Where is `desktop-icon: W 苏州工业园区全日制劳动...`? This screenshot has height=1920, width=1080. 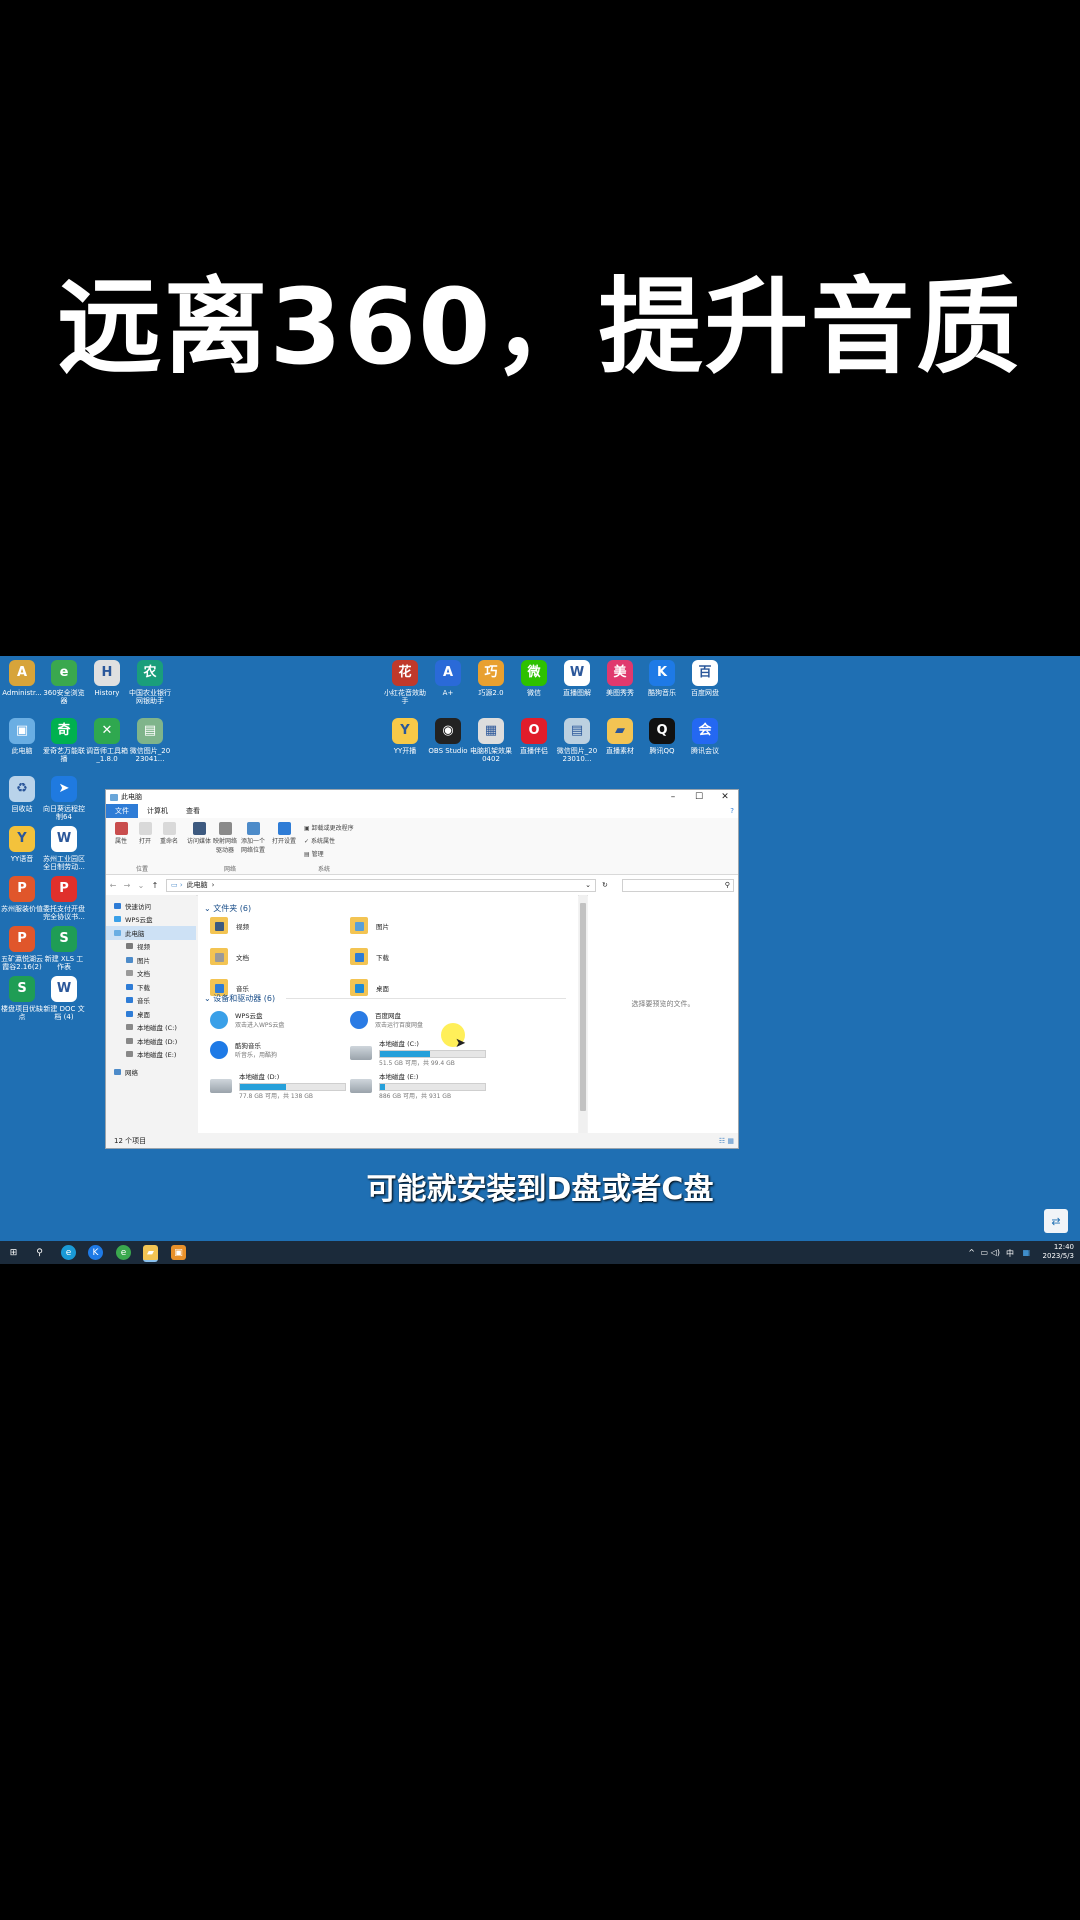 desktop-icon: W 苏州工业园区全日制劳动... is located at coordinates (64, 848).